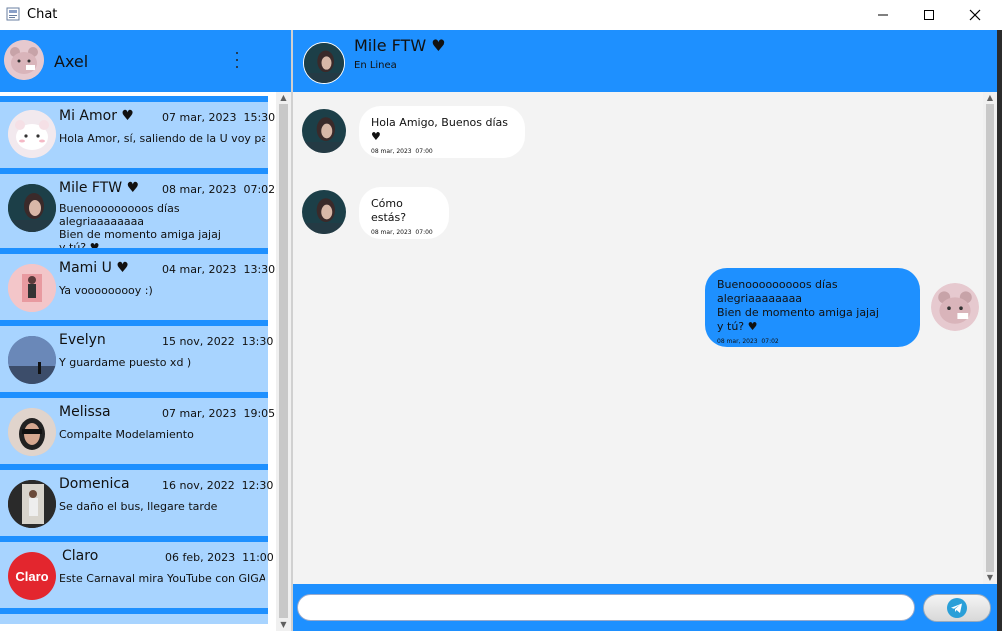 The width and height of the screenshot is (1002, 631). Describe the element at coordinates (219, 189) in the screenshot. I see `contact-date: 08 mar, 2023 07:02` at that location.